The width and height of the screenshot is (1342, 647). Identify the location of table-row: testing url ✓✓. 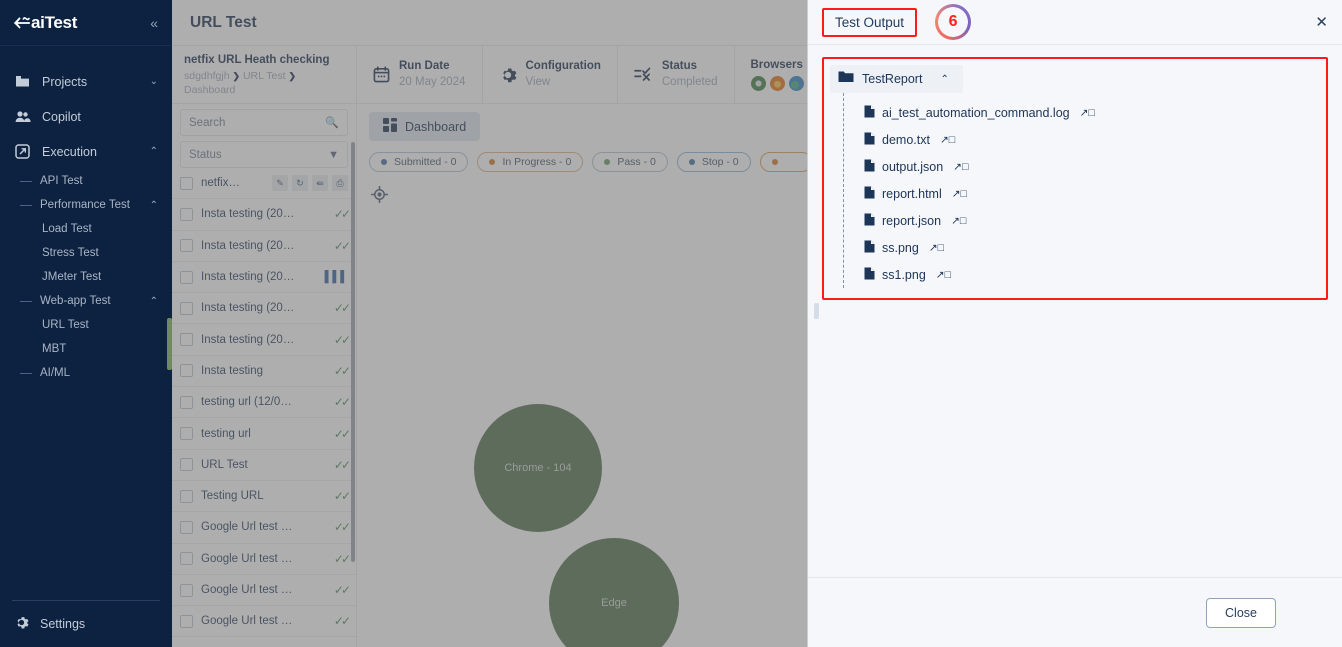
(264, 434).